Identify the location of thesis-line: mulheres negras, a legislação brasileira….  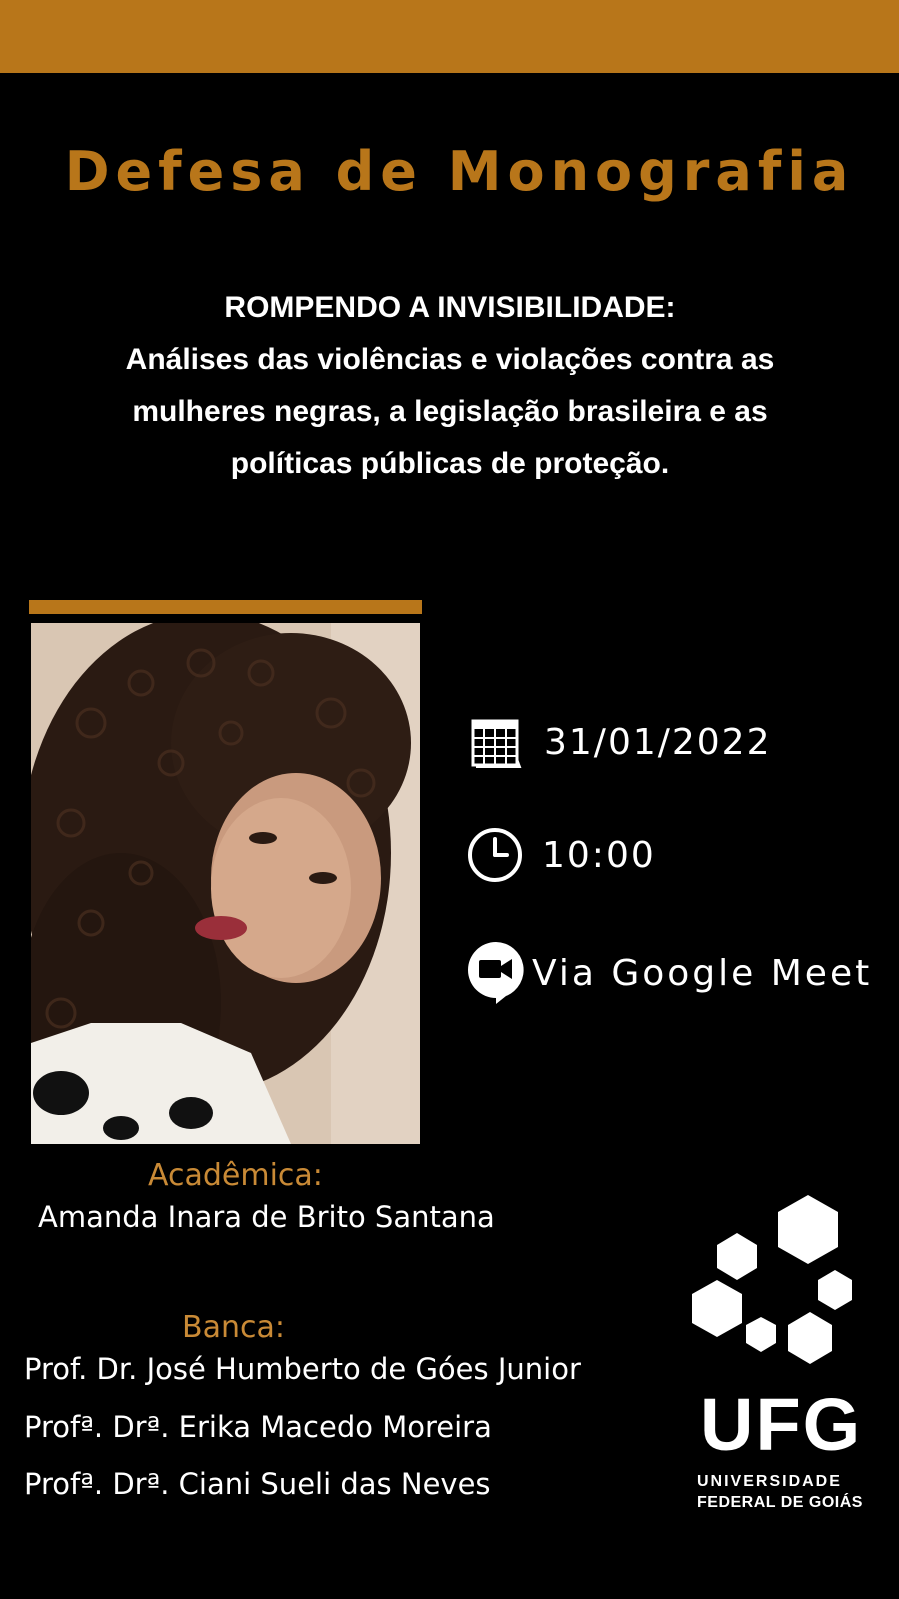
(450, 411).